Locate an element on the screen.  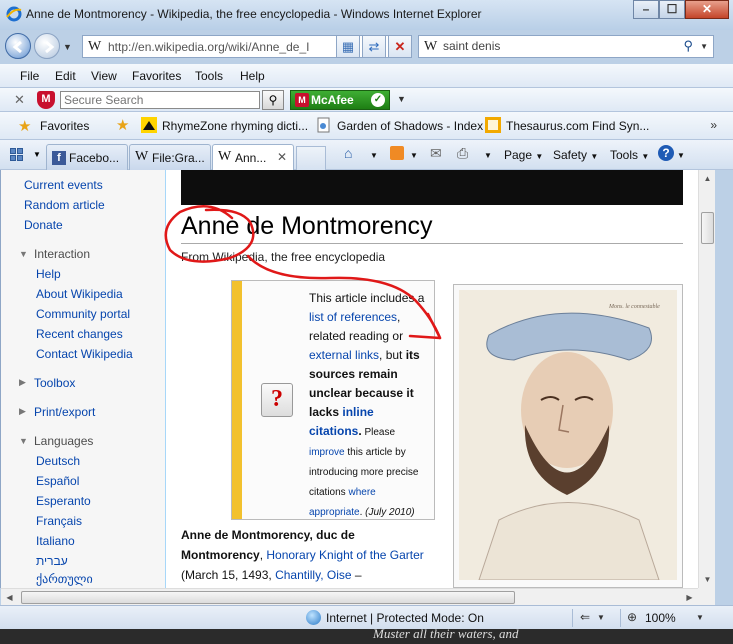
tools-menu: Tools ▼ is located at coordinates (629, 155).